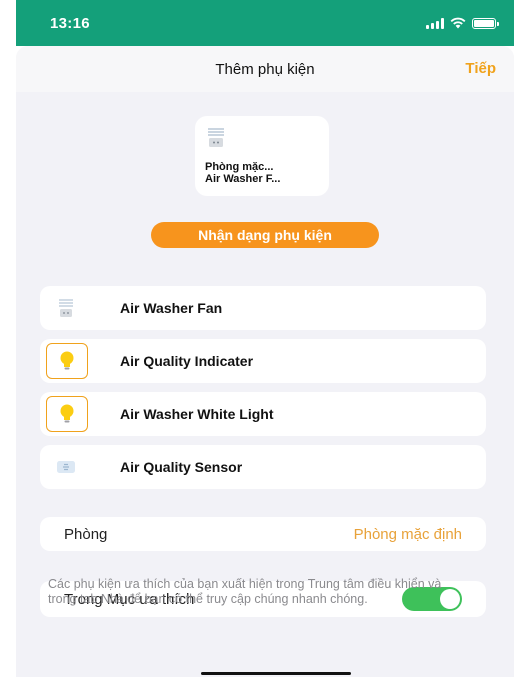 The image size is (518, 677). I want to click on next-button: Tiếp, so click(480, 68).